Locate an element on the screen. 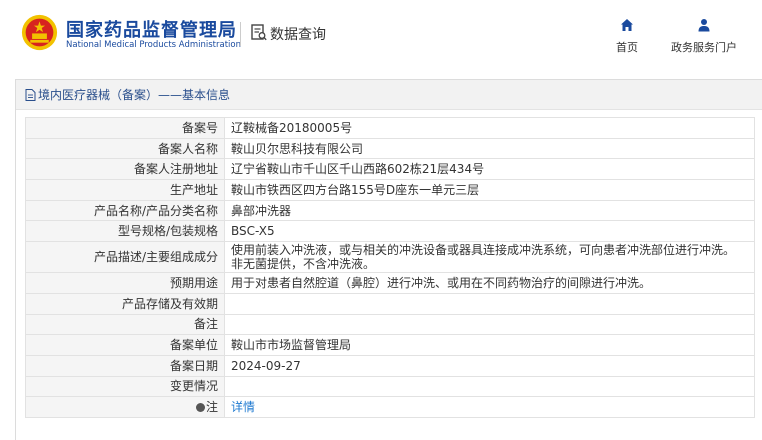 This screenshot has width=762, height=440. table-row: 备案人名称 鞍山贝尔思科技有限公司 is located at coordinates (390, 148).